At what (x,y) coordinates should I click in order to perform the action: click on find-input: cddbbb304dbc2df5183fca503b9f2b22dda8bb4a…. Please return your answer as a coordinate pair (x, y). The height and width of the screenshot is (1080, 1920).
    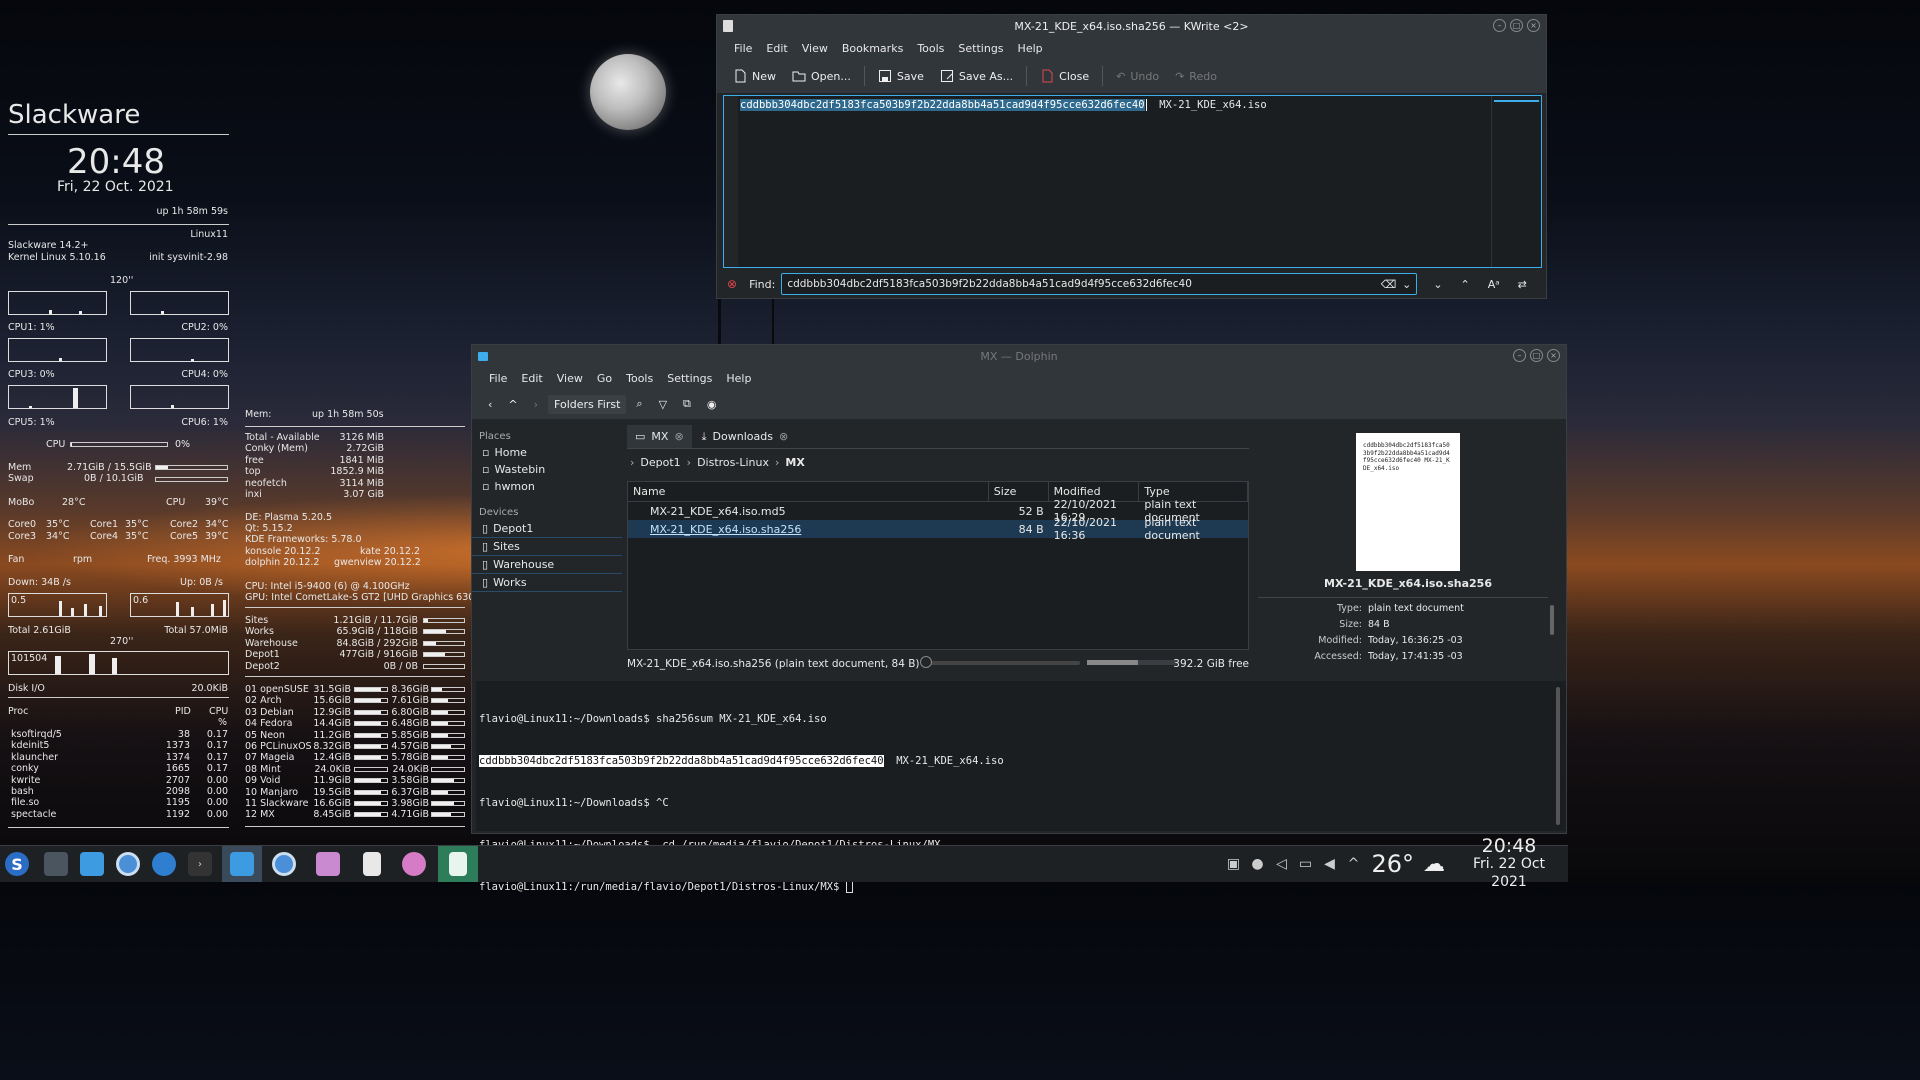
    Looking at the image, I should click on (1099, 284).